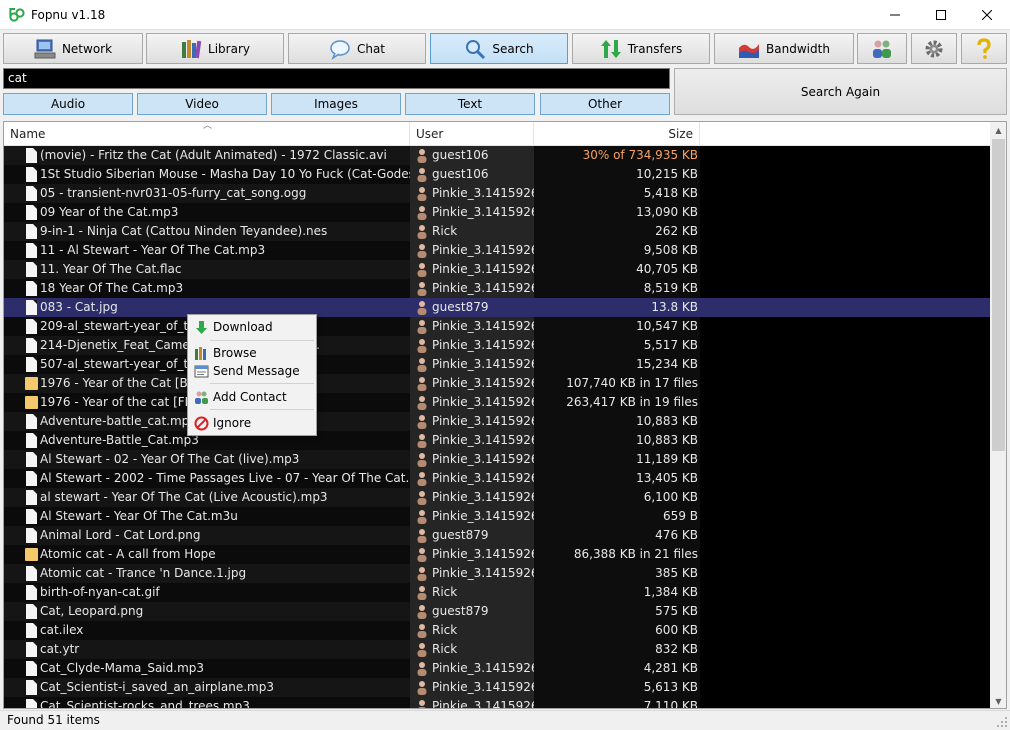 The height and width of the screenshot is (730, 1010). I want to click on cell-name: Cat_Clyde-Mama_Said.mp3, so click(207, 668).